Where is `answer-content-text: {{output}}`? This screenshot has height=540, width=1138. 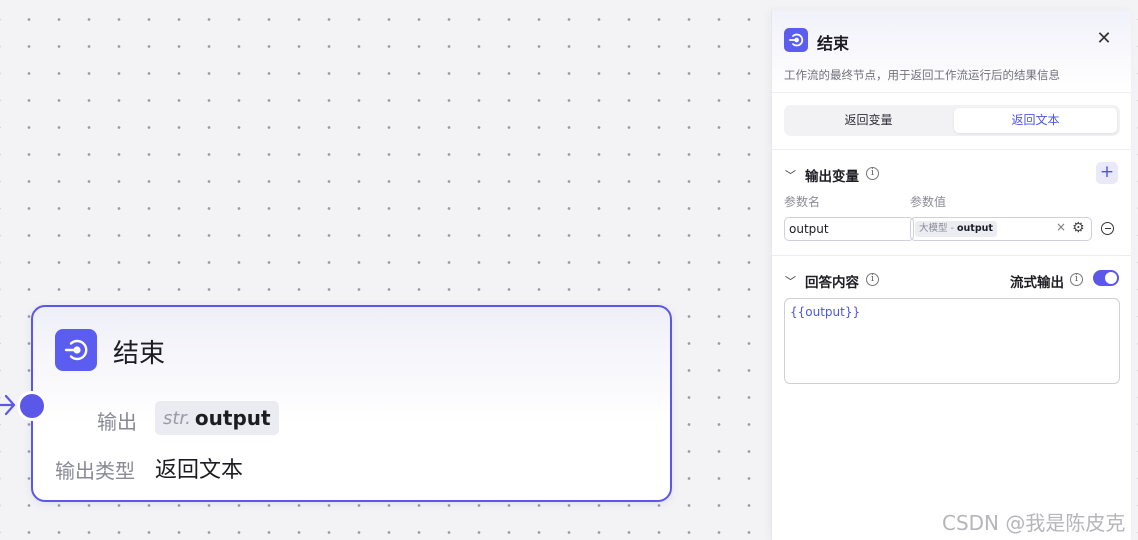
answer-content-text: {{output}} is located at coordinates (825, 312).